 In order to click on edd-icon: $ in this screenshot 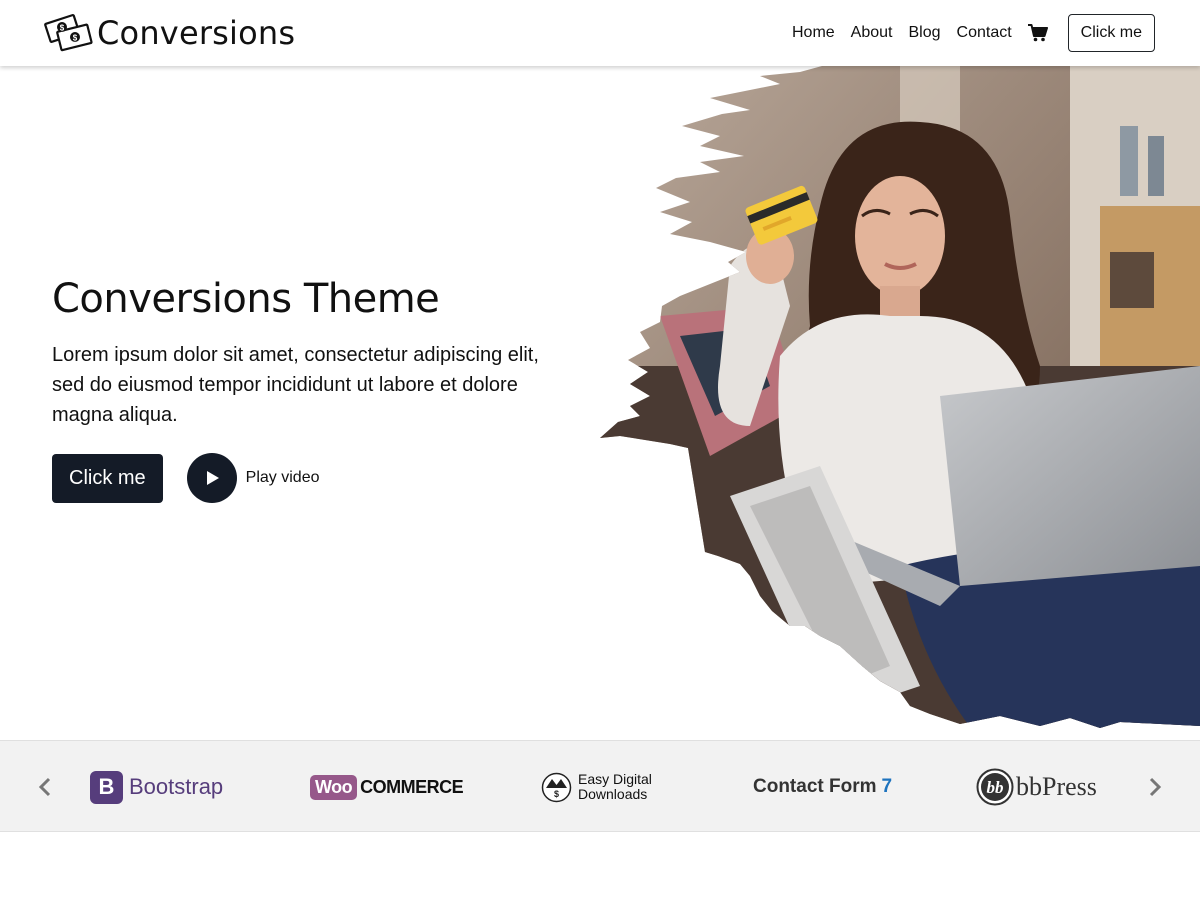, I will do `click(556, 787)`.